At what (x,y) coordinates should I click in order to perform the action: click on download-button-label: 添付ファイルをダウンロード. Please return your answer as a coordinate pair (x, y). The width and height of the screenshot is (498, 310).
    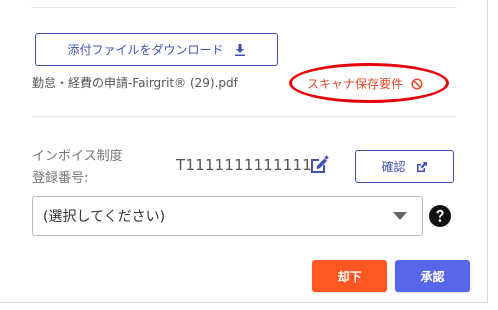
    Looking at the image, I should click on (145, 50).